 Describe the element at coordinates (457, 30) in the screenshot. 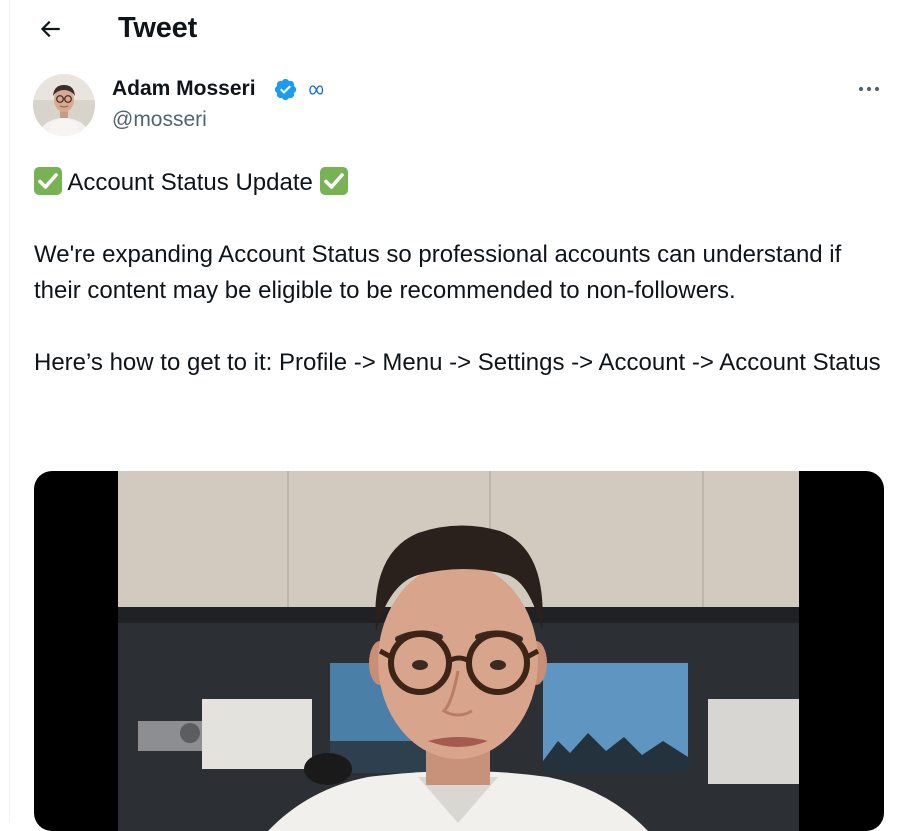

I see `top-bar: Tweet` at that location.